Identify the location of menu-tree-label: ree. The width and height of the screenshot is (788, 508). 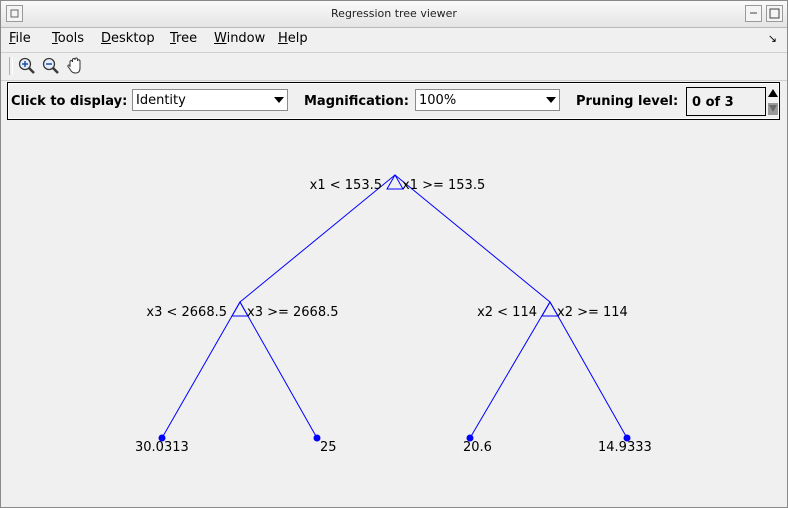
(187, 38).